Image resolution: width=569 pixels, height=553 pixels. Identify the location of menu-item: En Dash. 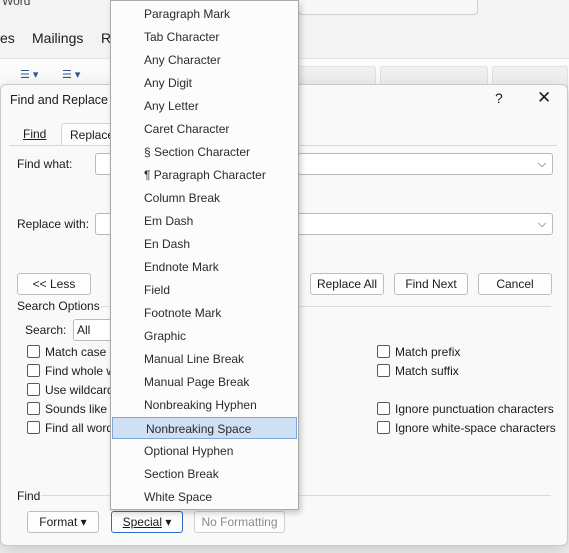
(204, 244).